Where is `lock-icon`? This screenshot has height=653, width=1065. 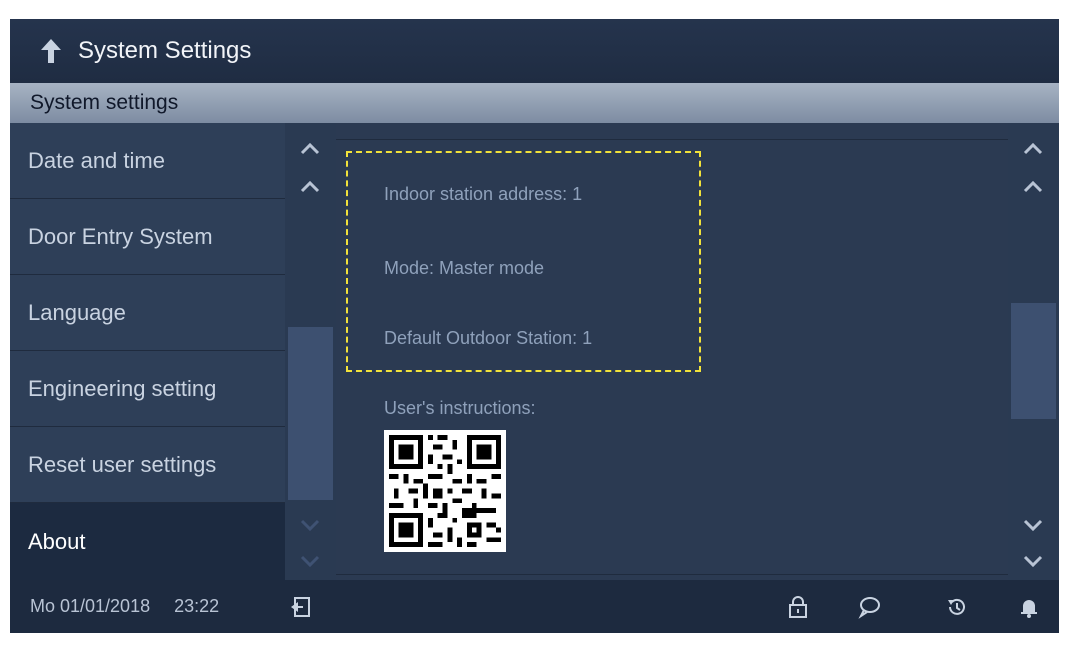
lock-icon is located at coordinates (798, 607).